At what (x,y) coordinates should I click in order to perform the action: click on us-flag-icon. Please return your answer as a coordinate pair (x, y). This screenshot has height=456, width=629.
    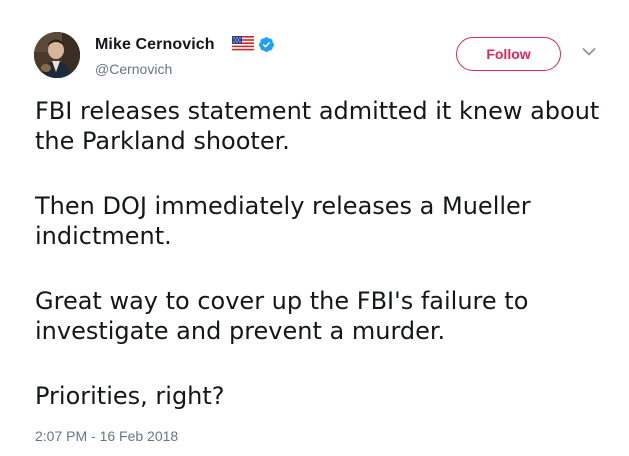
    Looking at the image, I should click on (243, 43).